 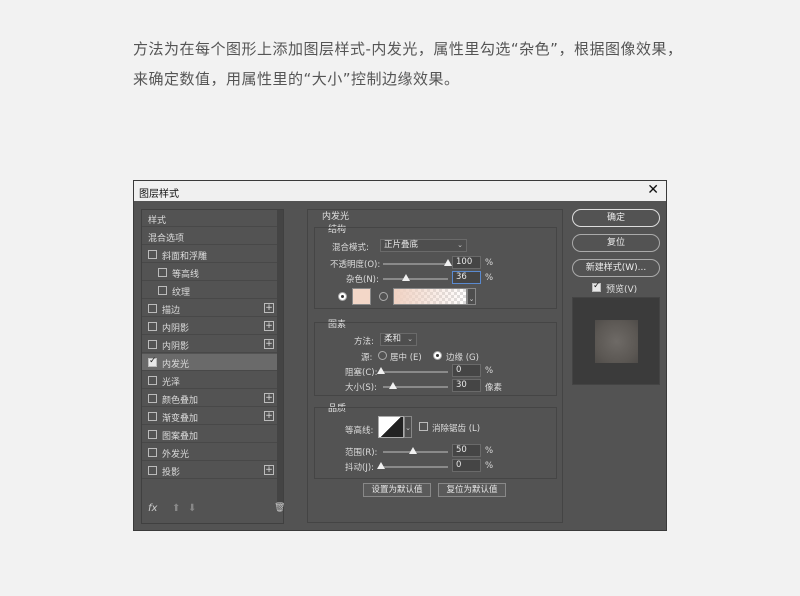 What do you see at coordinates (159, 194) in the screenshot?
I see `dialog-title: 图层样式` at bounding box center [159, 194].